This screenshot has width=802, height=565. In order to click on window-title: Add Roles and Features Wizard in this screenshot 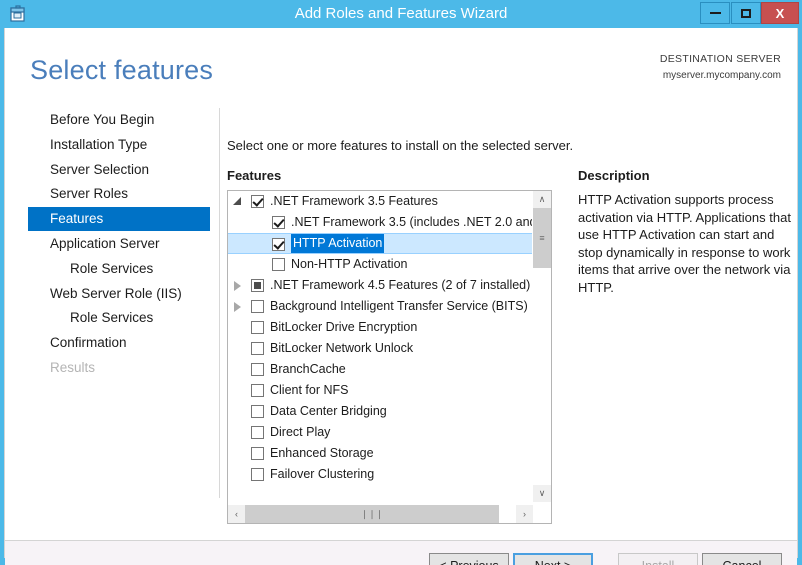, I will do `click(401, 13)`.